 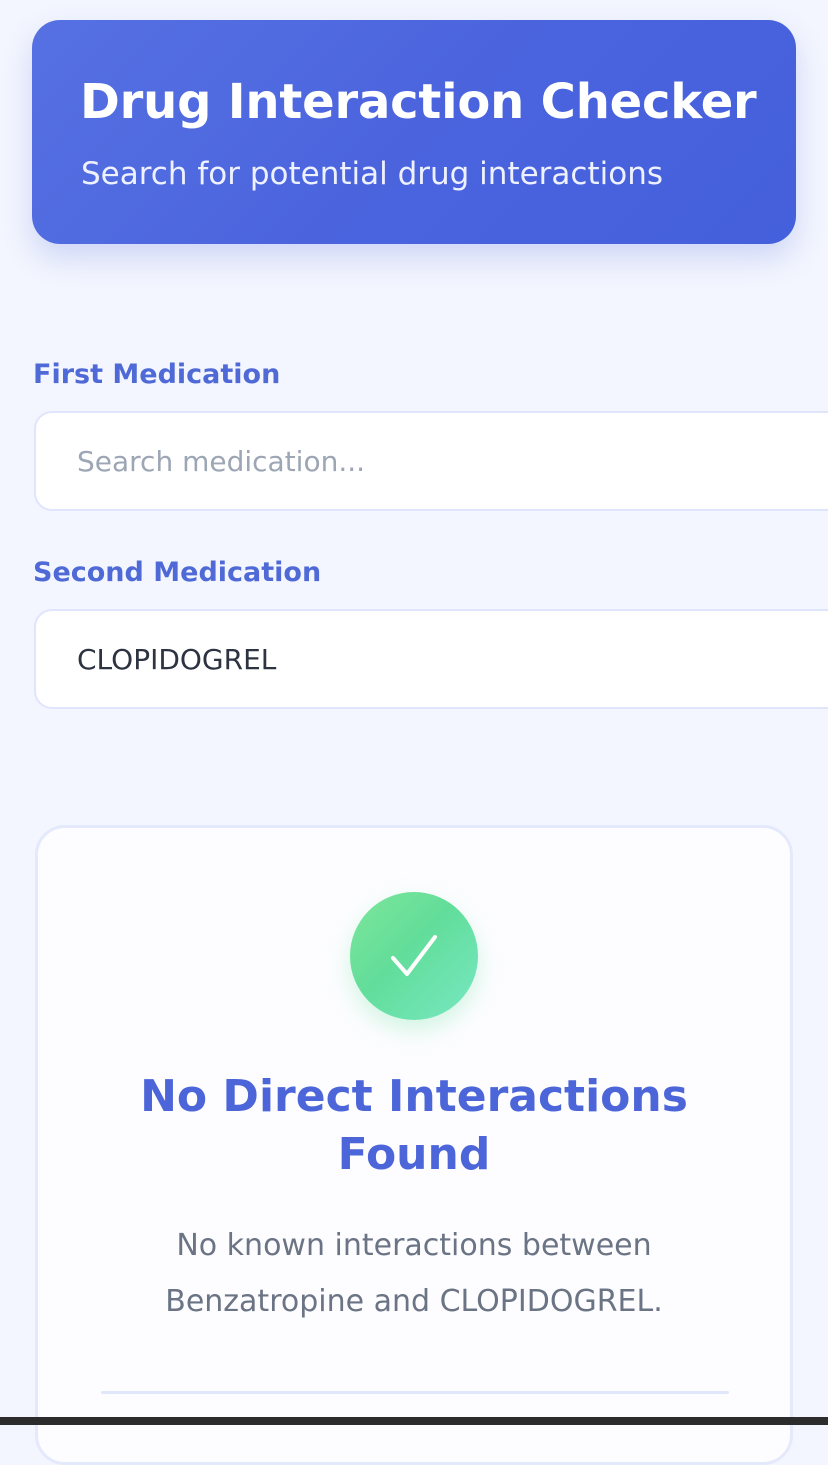 What do you see at coordinates (414, 1125) in the screenshot?
I see `result-title: No Direct Interactions Found` at bounding box center [414, 1125].